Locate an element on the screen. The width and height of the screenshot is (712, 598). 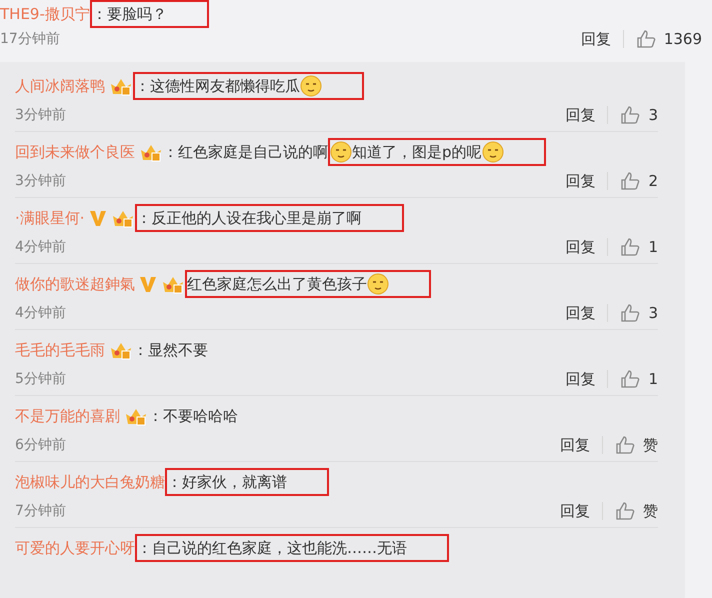
user-name: 不是万能的喜剧 is located at coordinates (67, 416).